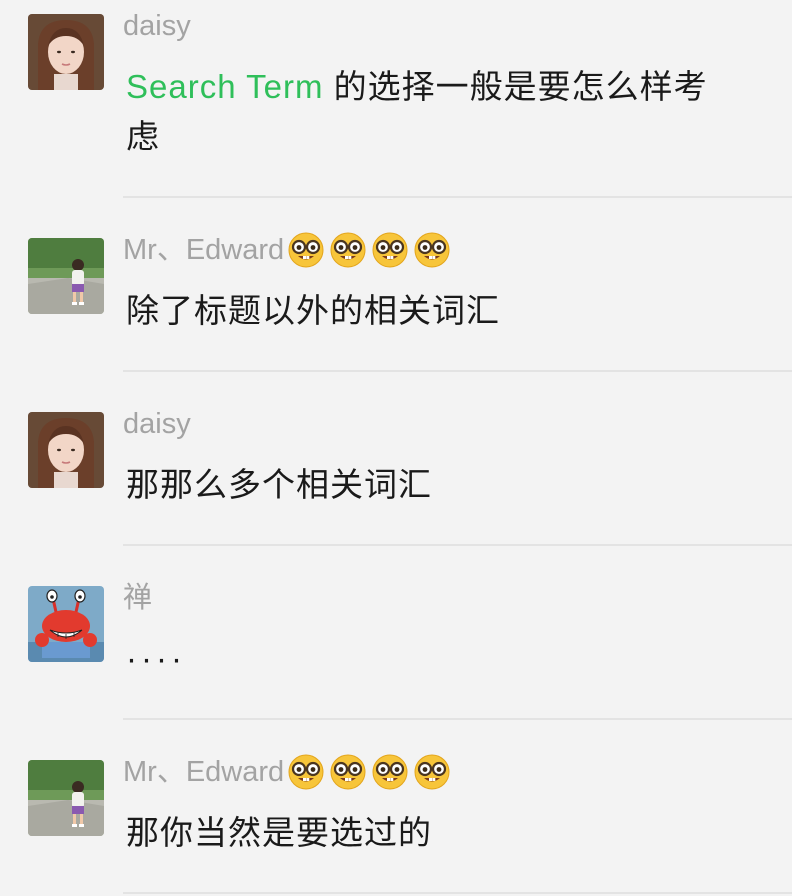 The height and width of the screenshot is (896, 792). I want to click on message-text: 那你当然是要选过的, so click(279, 832).